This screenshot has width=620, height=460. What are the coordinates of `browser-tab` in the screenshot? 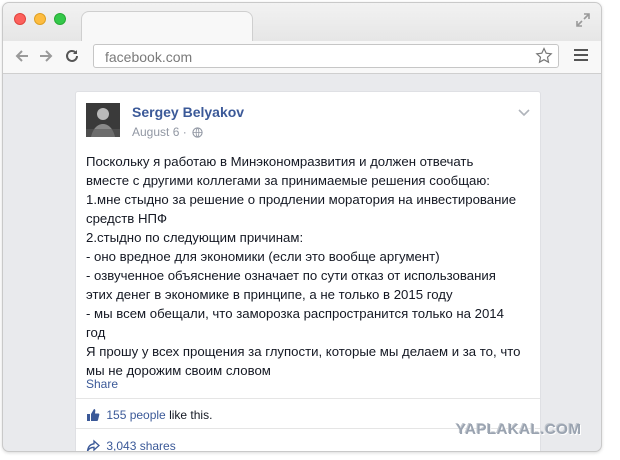 It's located at (167, 27).